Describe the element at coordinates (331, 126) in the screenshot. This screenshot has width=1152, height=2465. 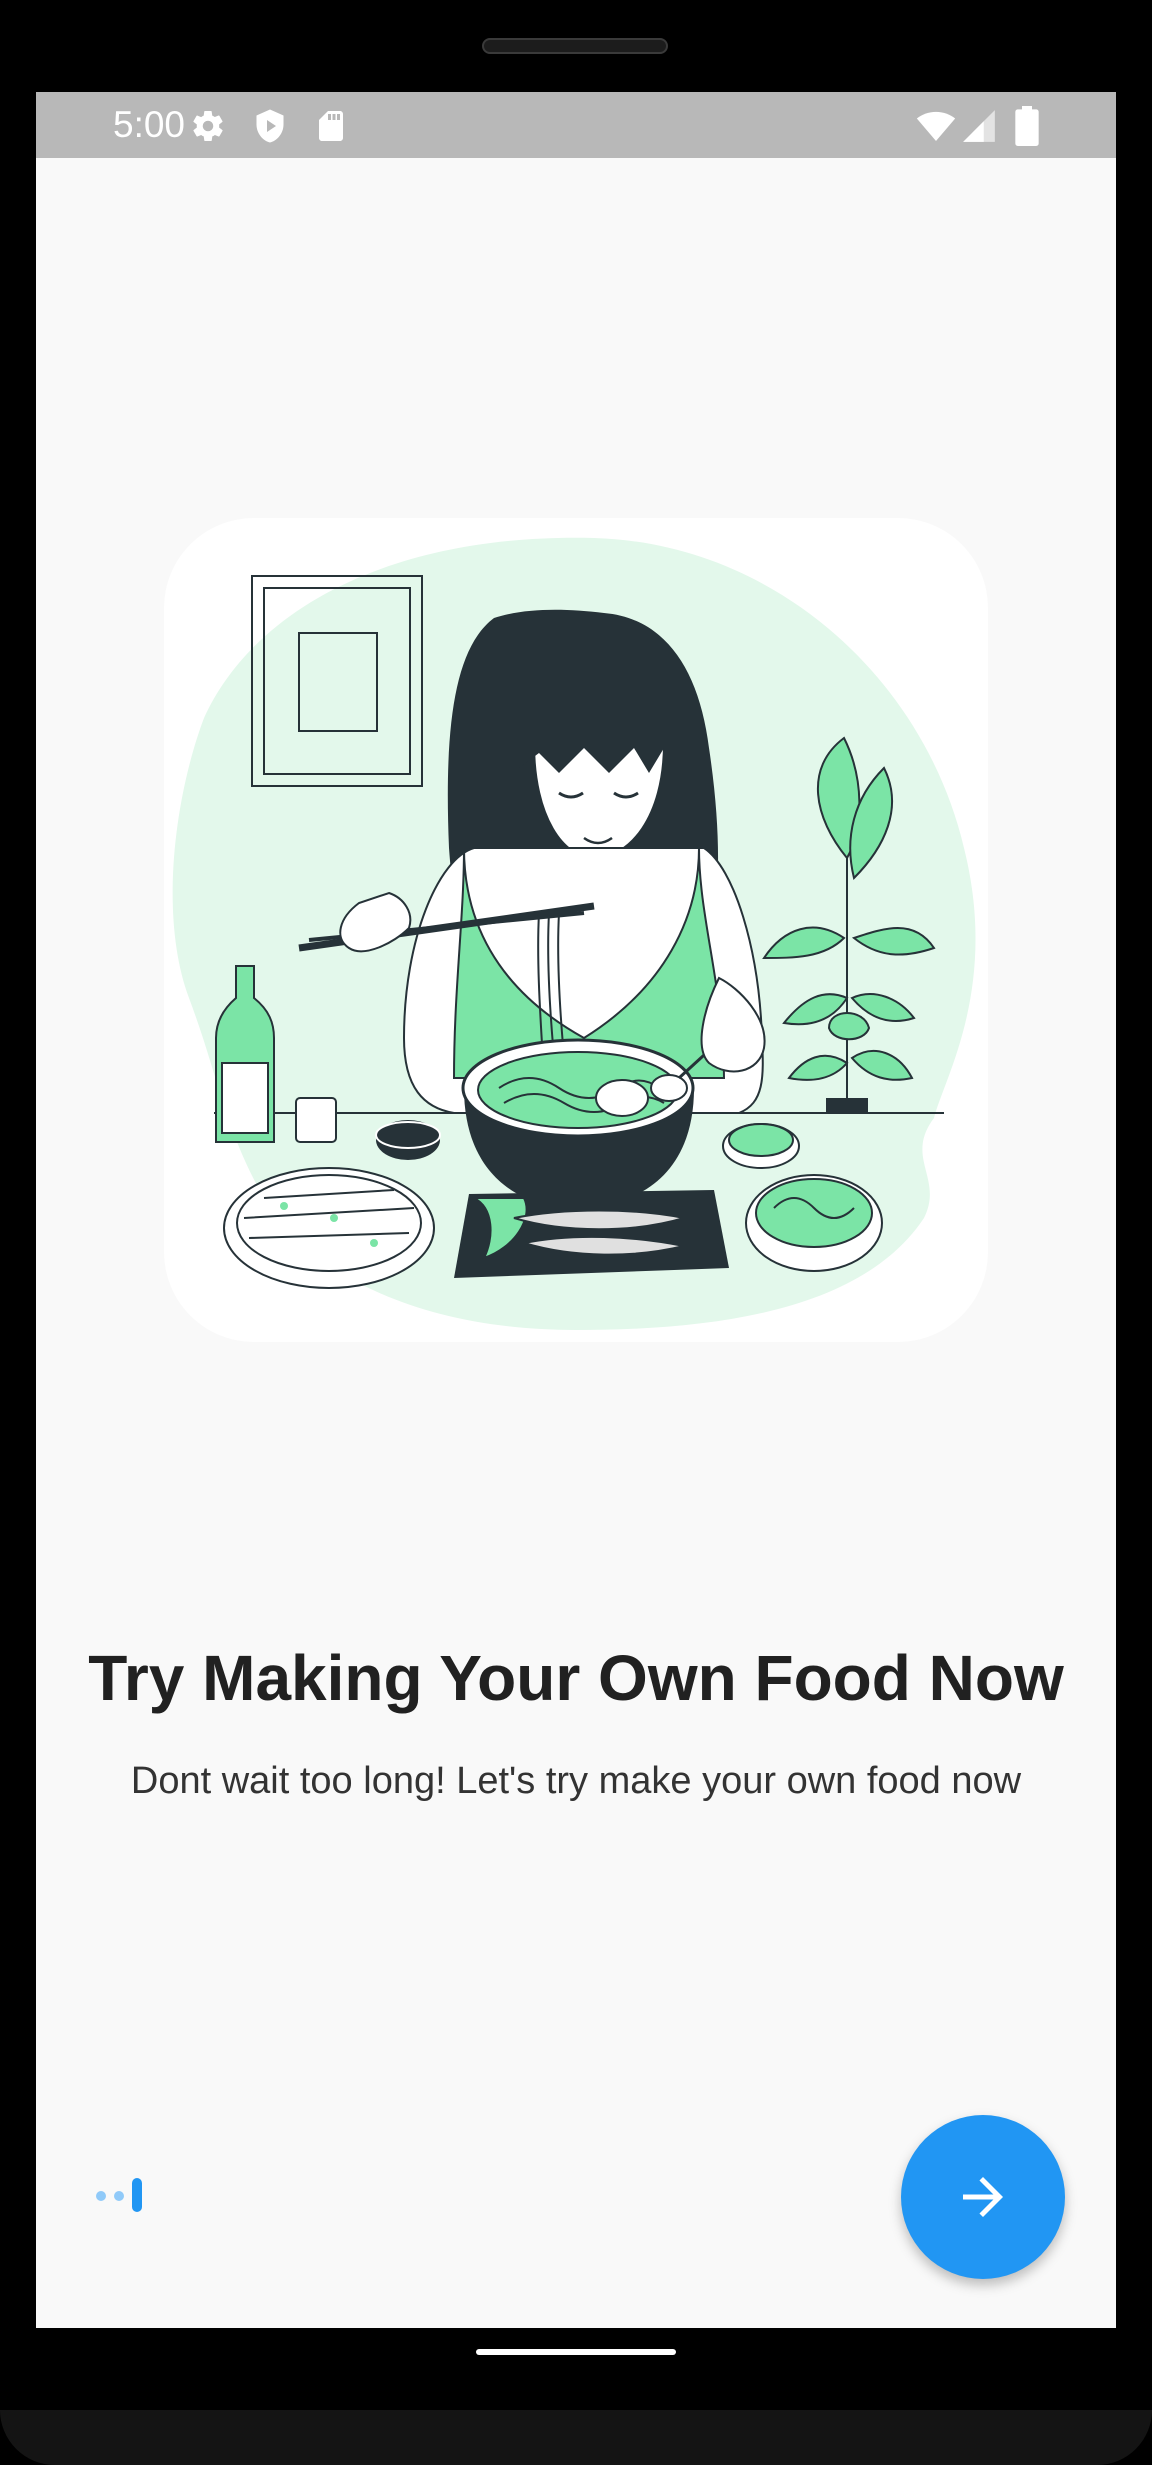
I see `sd-card-icon` at that location.